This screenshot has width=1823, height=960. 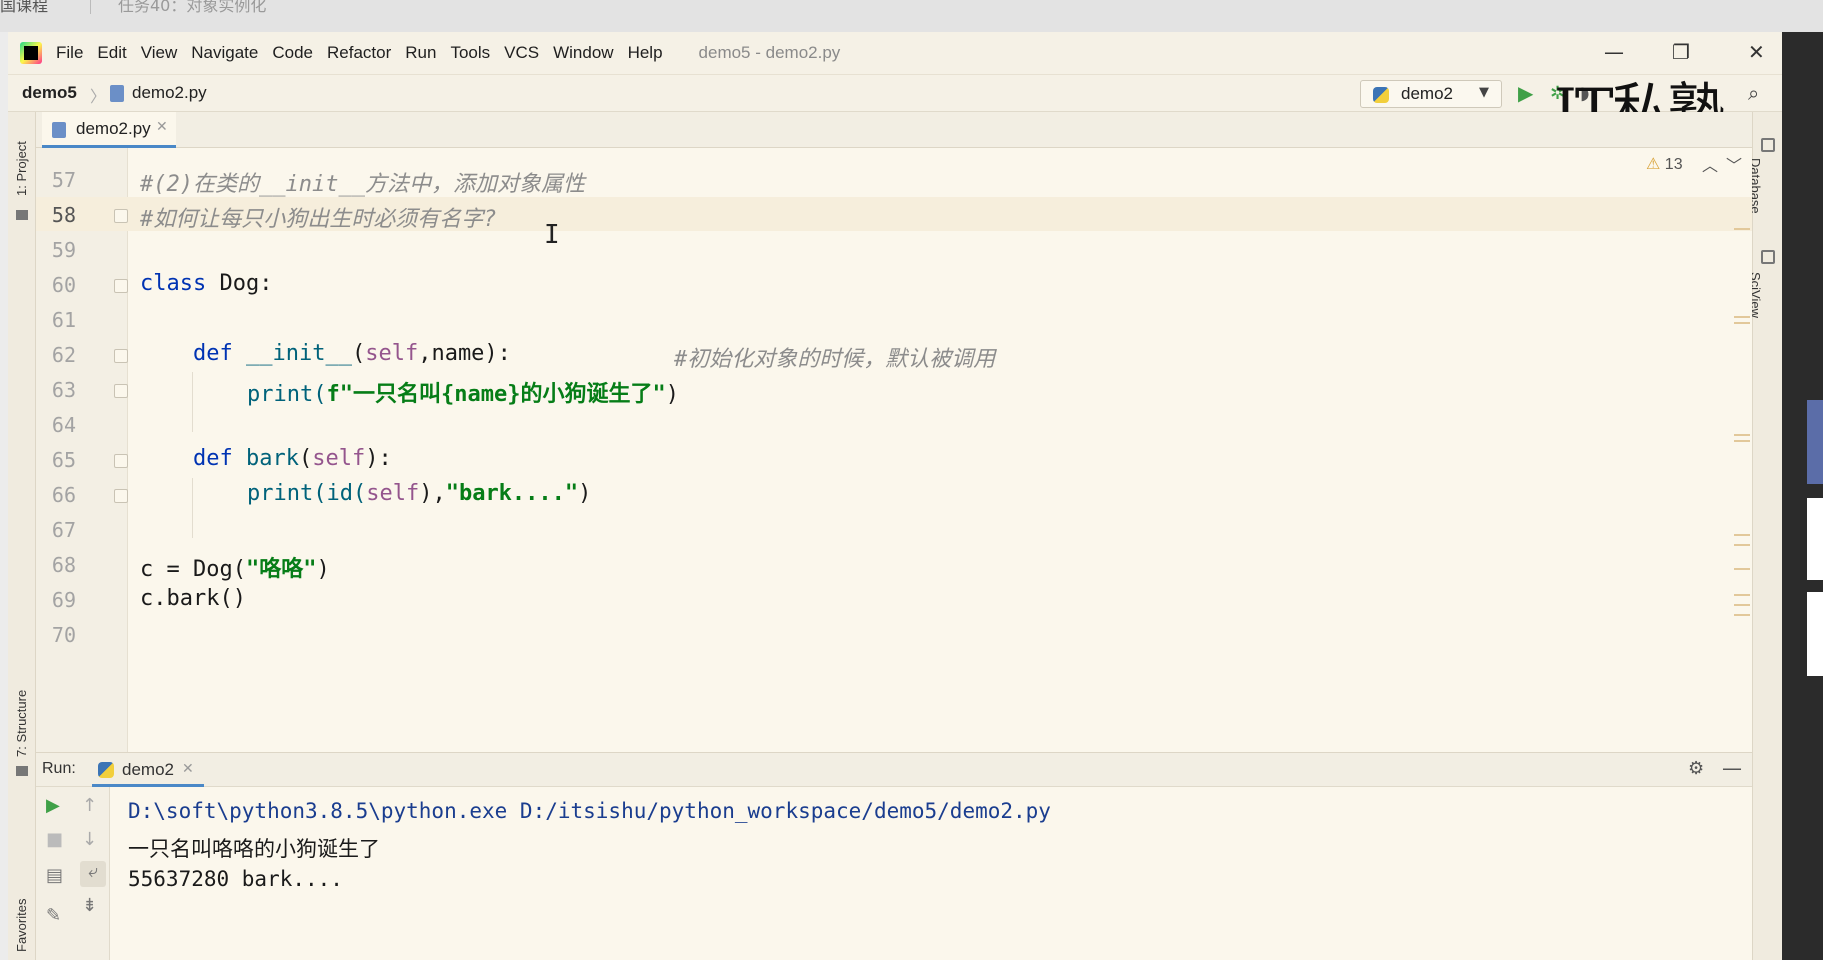 I want to click on line-number: 63, so click(x=63, y=390).